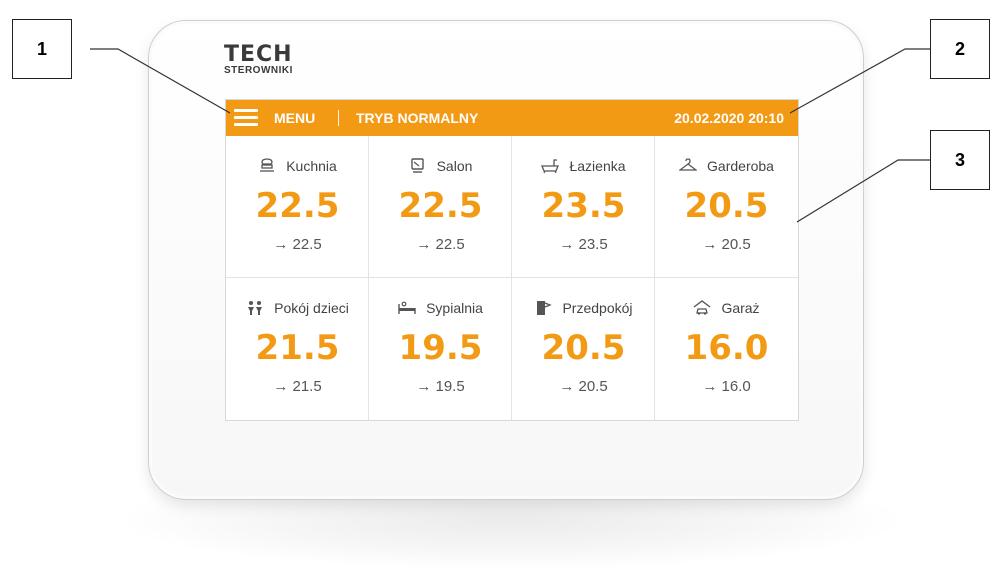  What do you see at coordinates (740, 308) in the screenshot?
I see `zone-name: Garaż` at bounding box center [740, 308].